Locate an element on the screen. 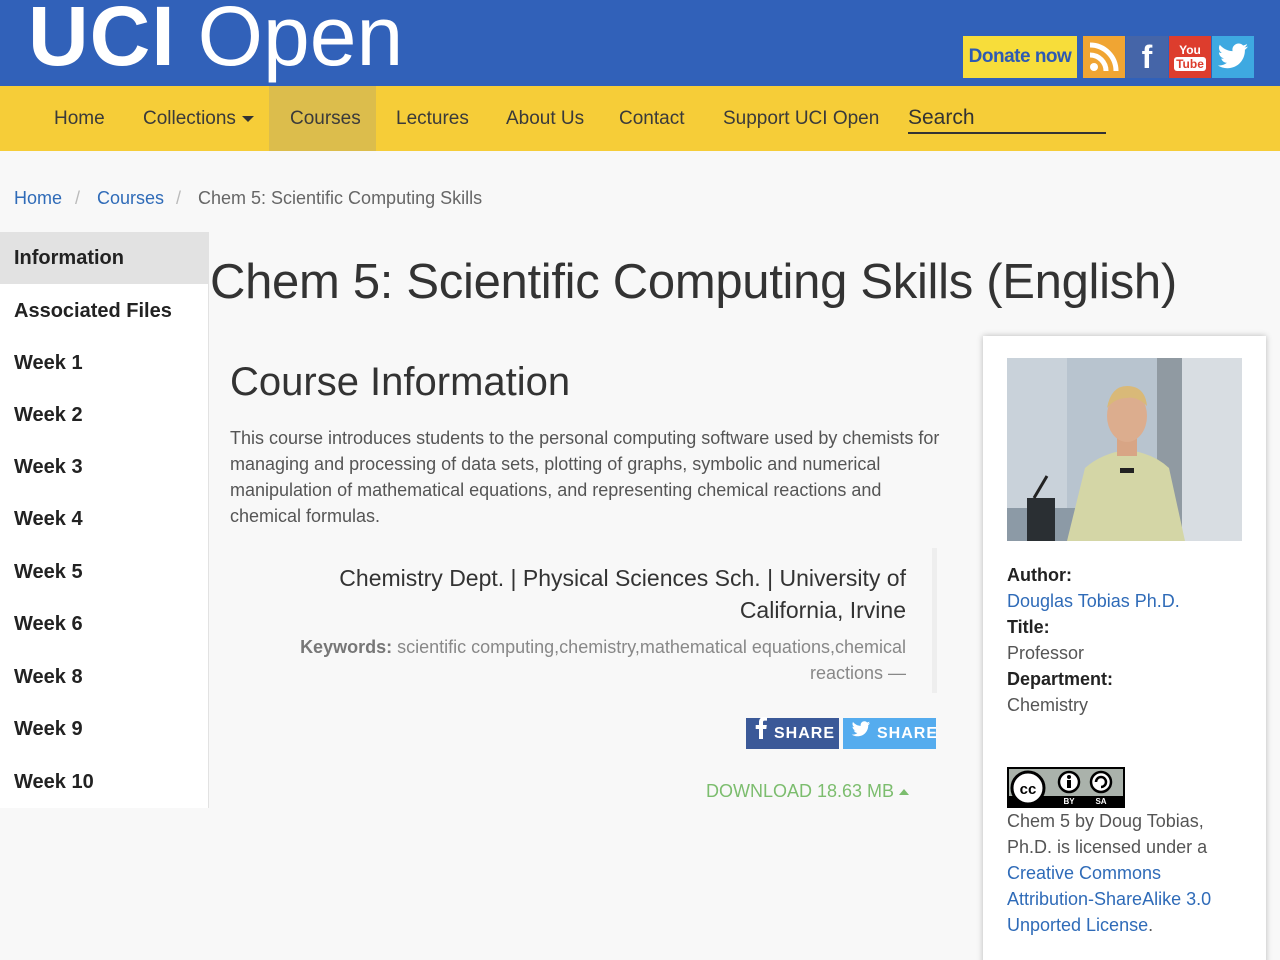 The width and height of the screenshot is (1280, 960). caret-up-icon is located at coordinates (904, 792).